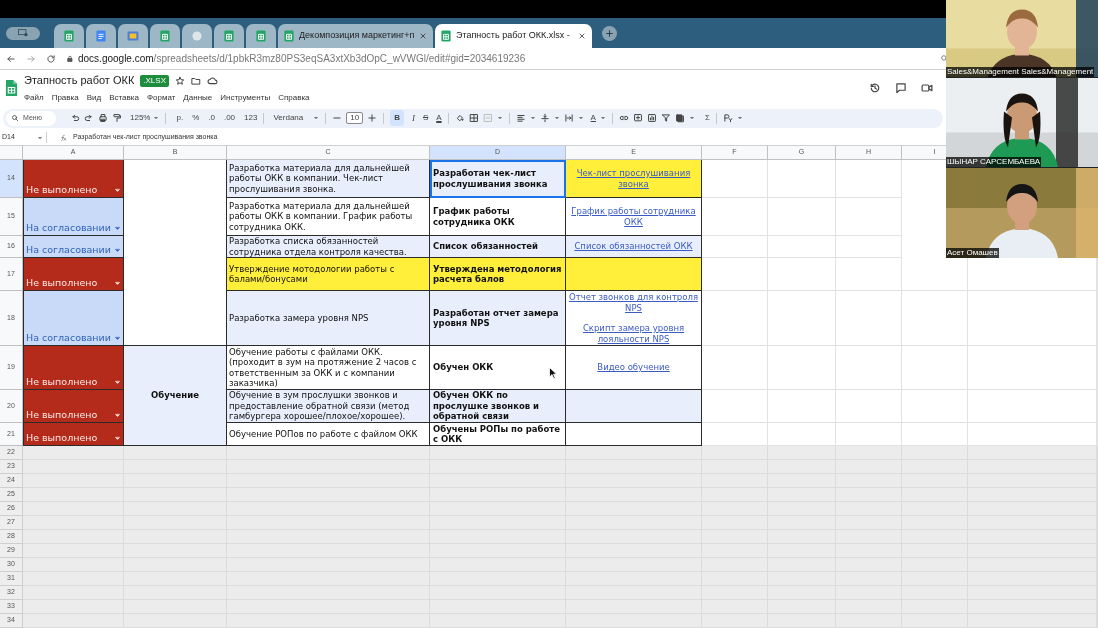 The height and width of the screenshot is (628, 1098). What do you see at coordinates (633, 302) in the screenshot?
I see `document-link: Отчет звонков для контроля NPS` at bounding box center [633, 302].